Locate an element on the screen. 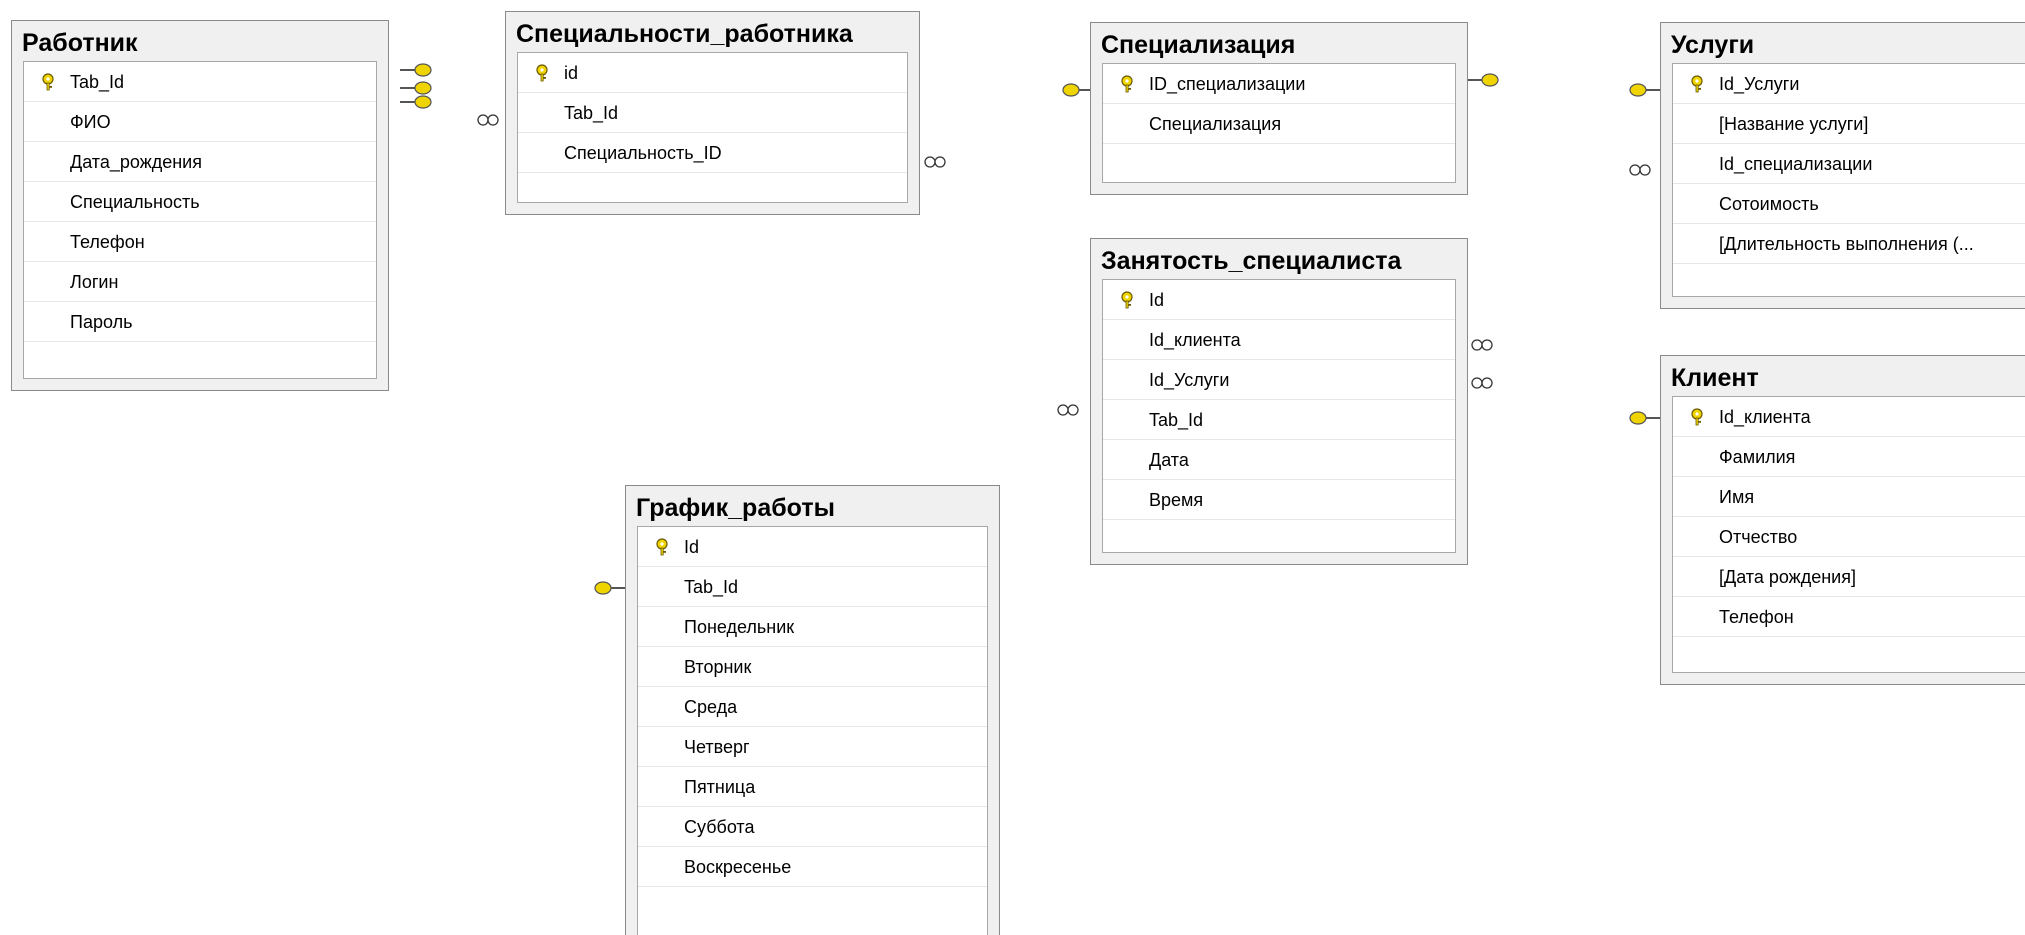  table-title: График_работы is located at coordinates (812, 505).